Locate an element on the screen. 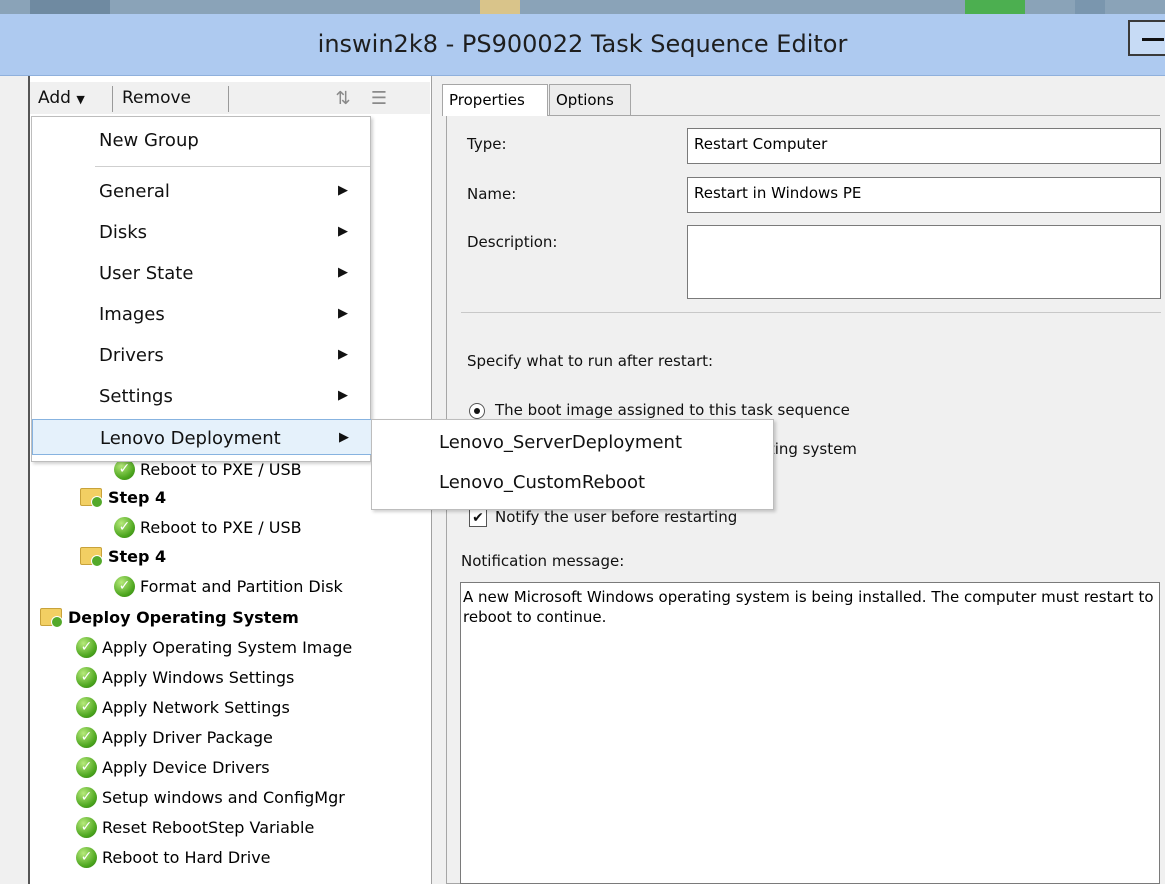 This screenshot has height=884, width=1165. tree-step: ✓ Reset RebootStep Variable is located at coordinates (195, 827).